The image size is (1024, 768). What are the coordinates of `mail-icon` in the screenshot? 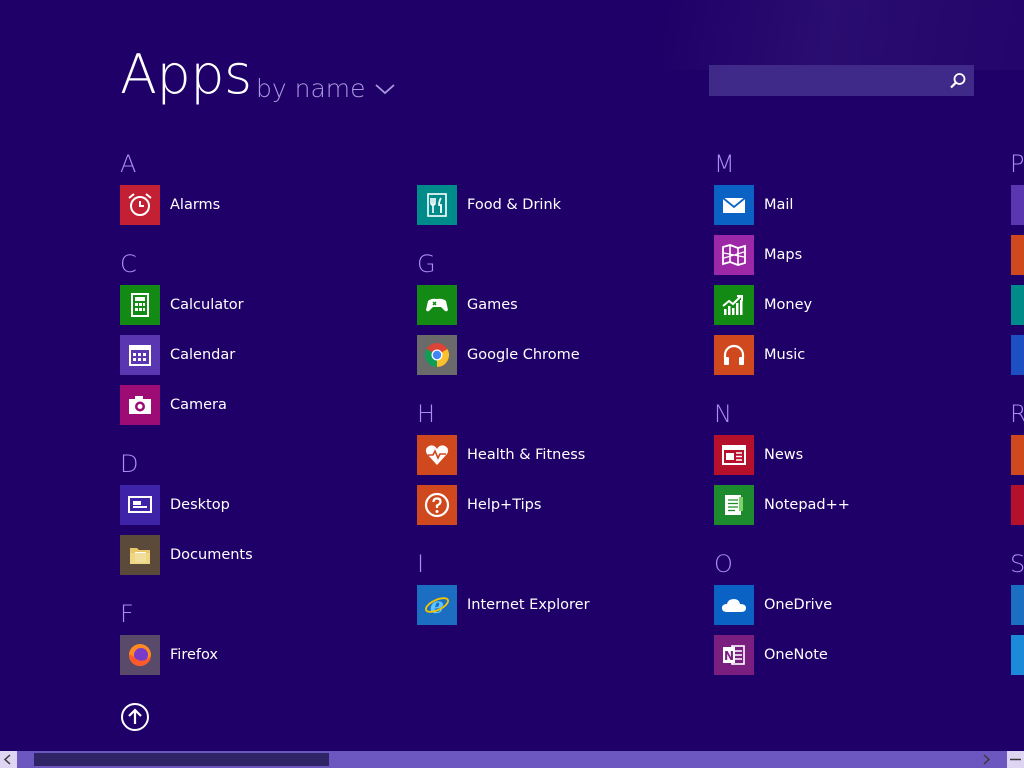 It's located at (734, 205).